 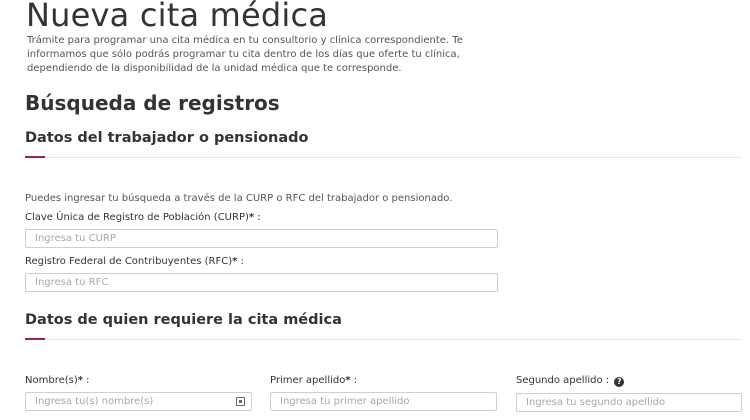 I want to click on nombre-label-suffix: :, so click(x=86, y=380).